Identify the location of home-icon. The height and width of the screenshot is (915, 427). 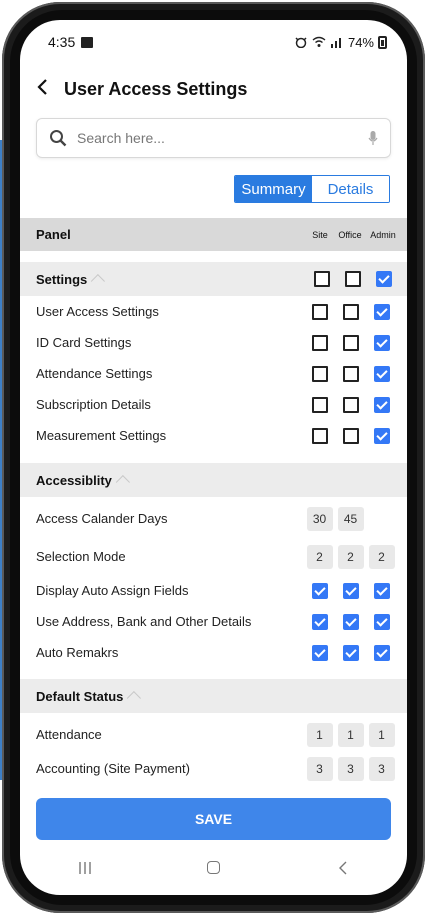
(214, 867).